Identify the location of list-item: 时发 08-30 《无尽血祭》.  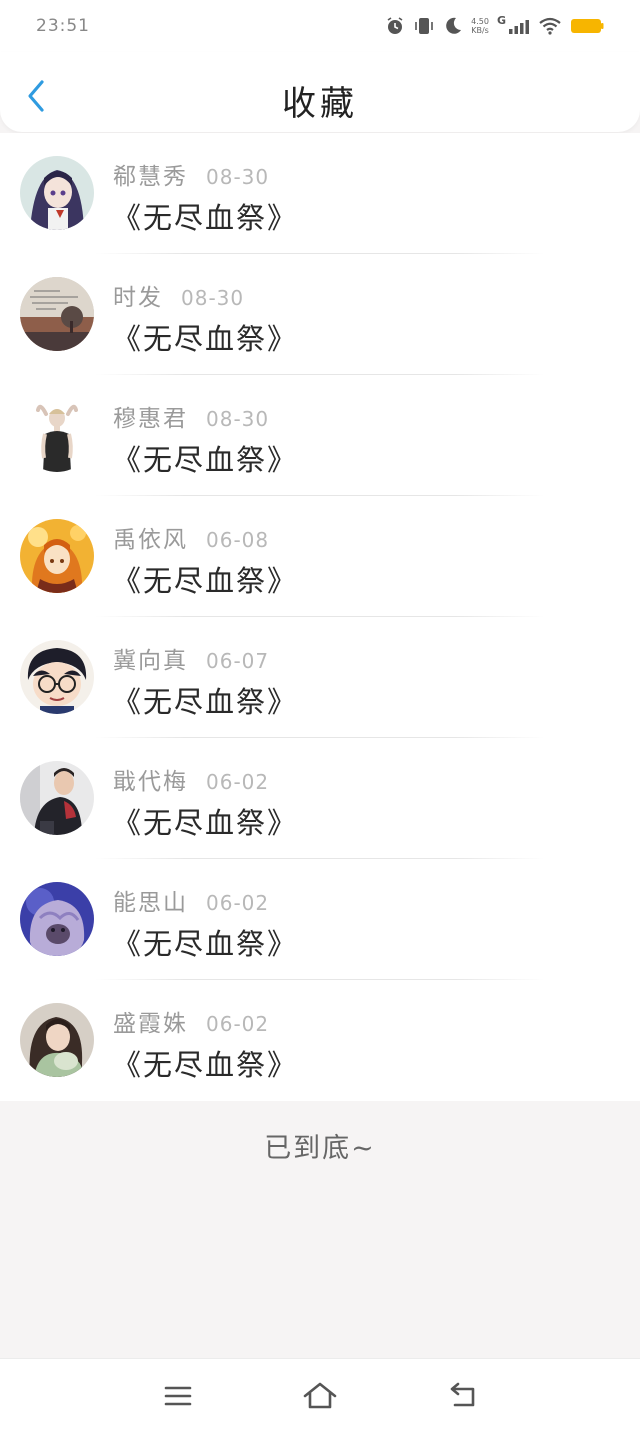
(320, 314).